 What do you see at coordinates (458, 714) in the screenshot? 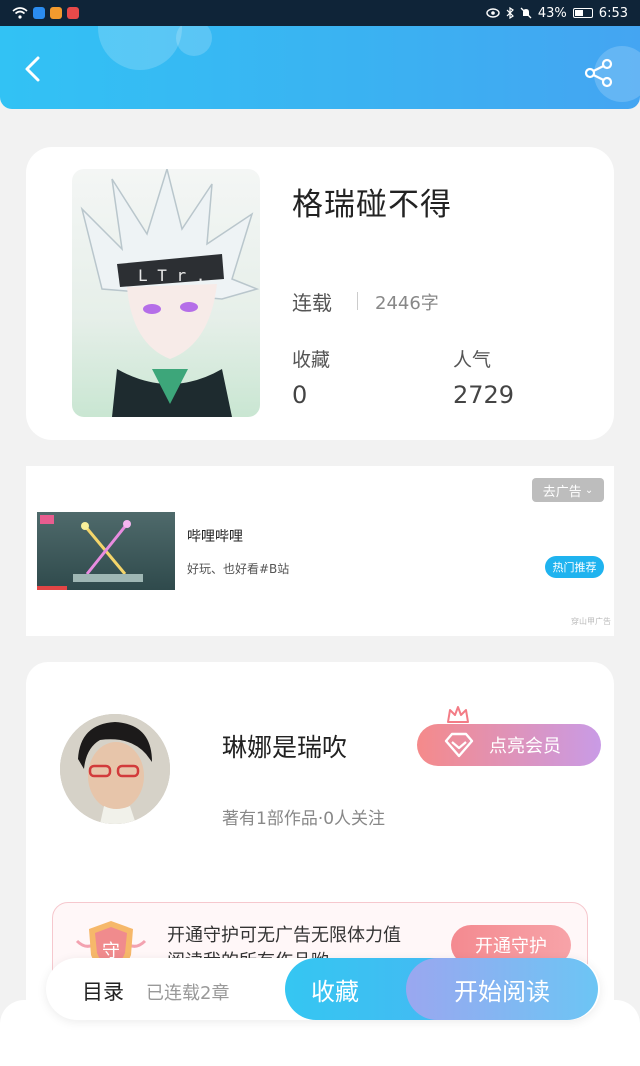
I see `crown-icon` at bounding box center [458, 714].